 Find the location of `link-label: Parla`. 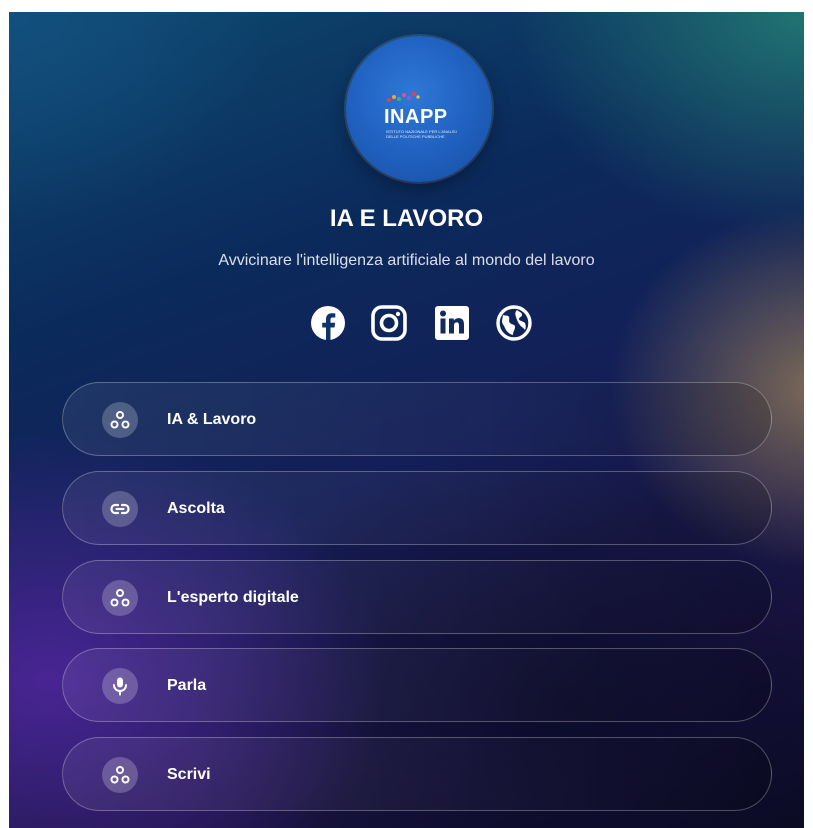

link-label: Parla is located at coordinates (187, 685).